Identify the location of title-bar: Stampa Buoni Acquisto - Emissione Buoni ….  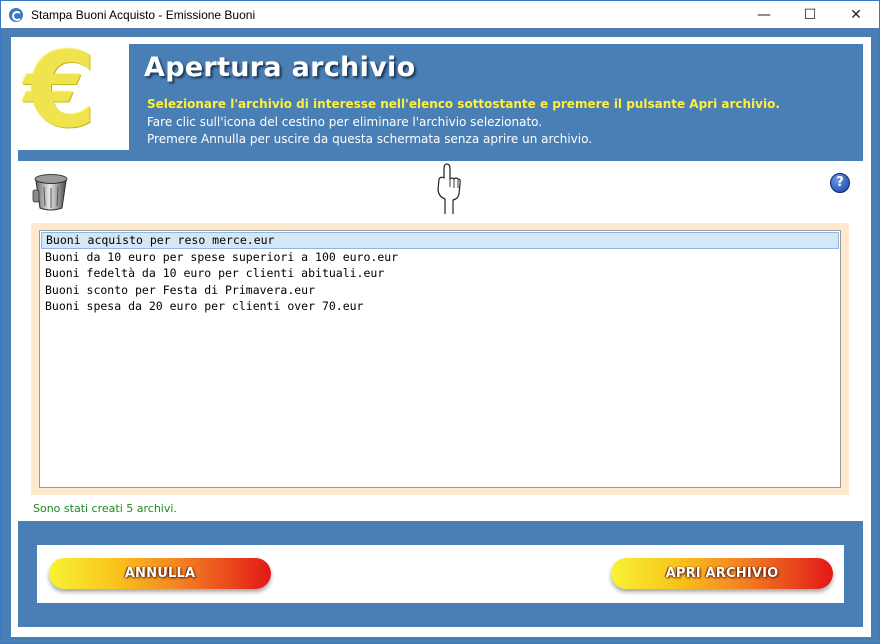
(440, 14).